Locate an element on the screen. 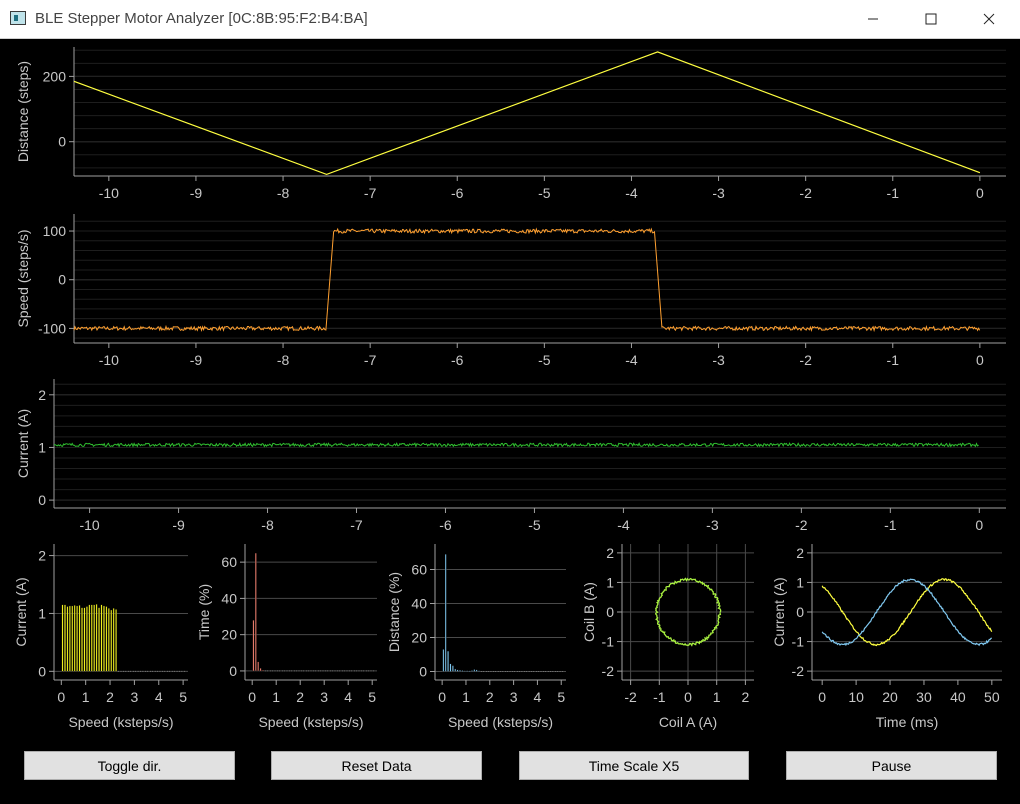  distance-x-tick-label: -3 is located at coordinates (718, 193).